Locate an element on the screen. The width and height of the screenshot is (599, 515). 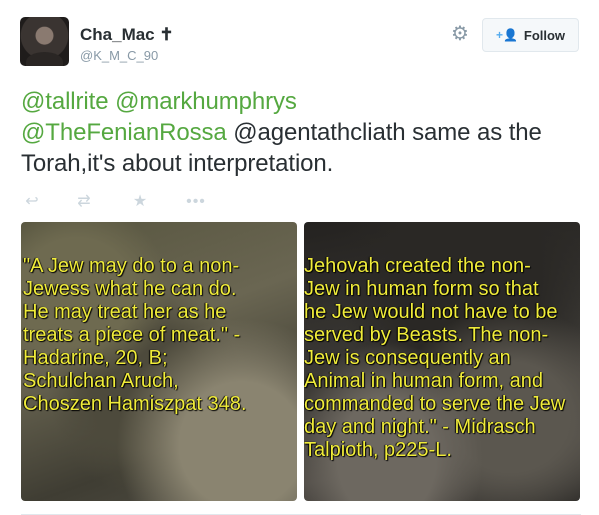
favorite-icon: ★ is located at coordinates (140, 202).